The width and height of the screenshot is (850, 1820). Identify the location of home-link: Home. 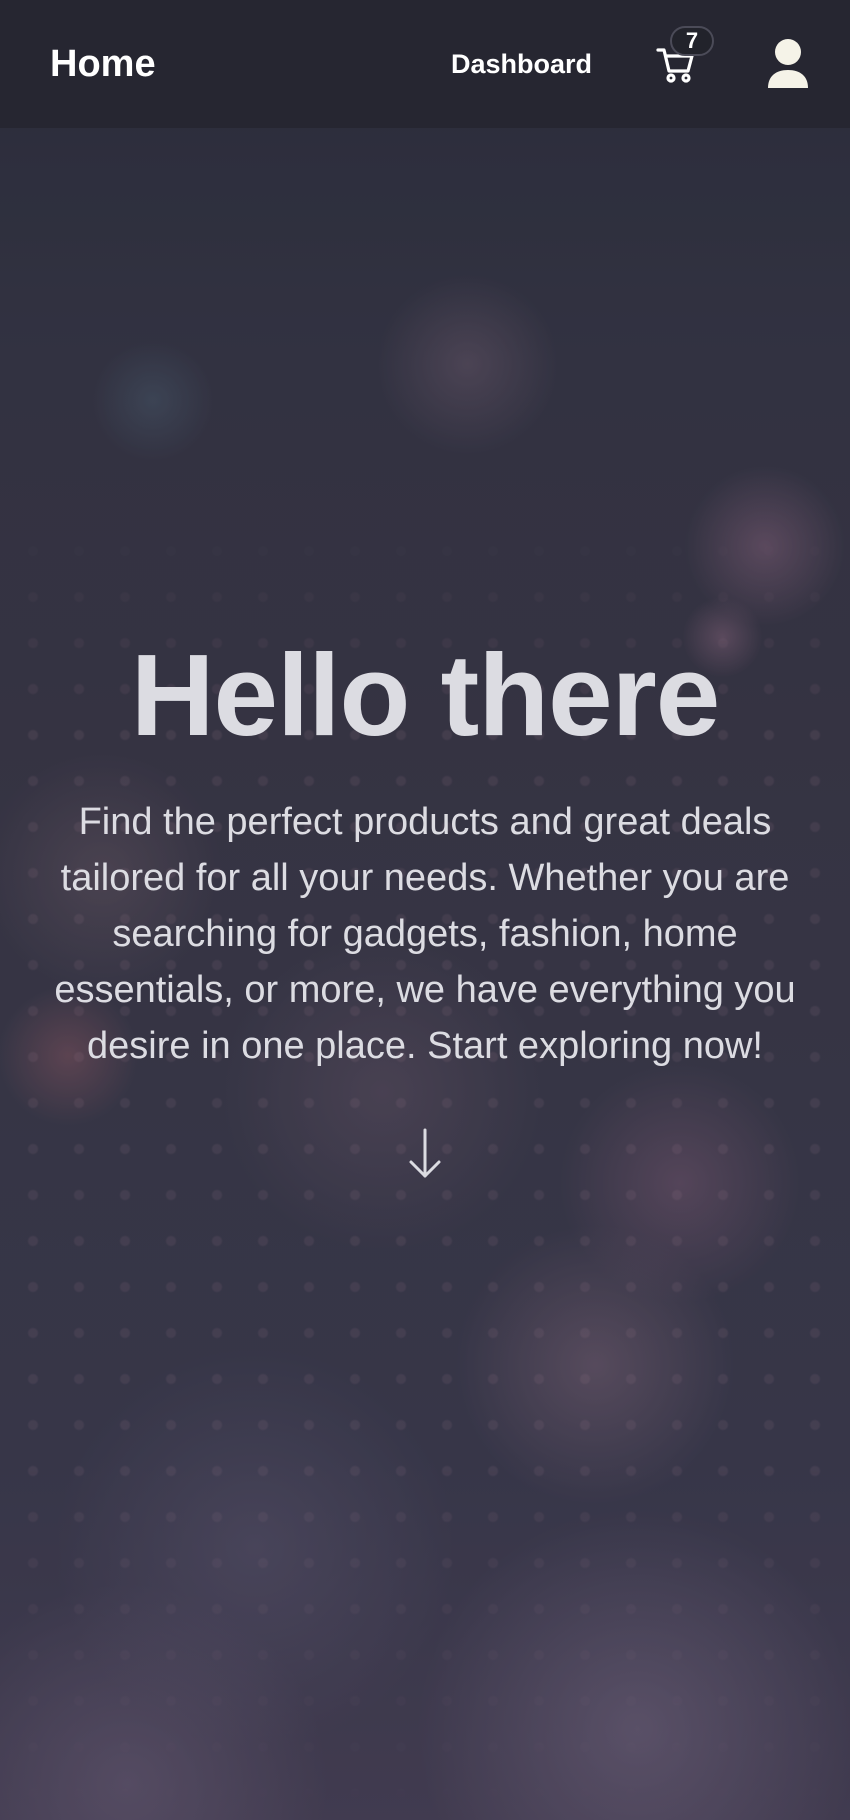
(250, 64).